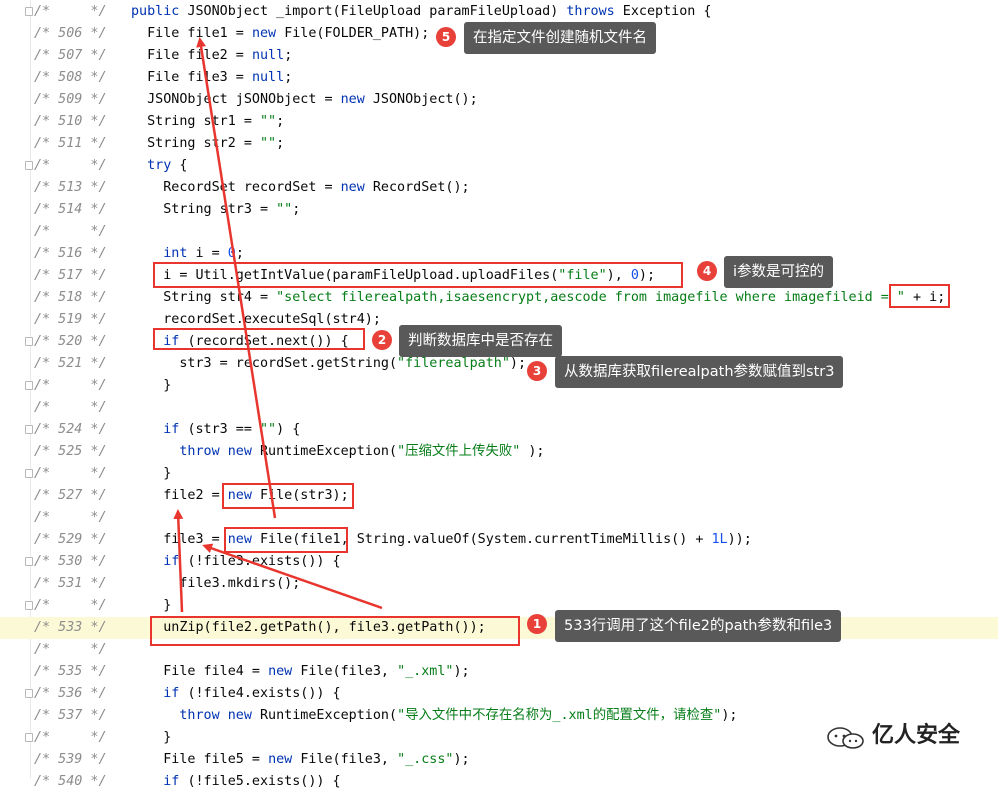 This screenshot has height=793, width=998. Describe the element at coordinates (178, 561) in the screenshot. I see `arrow-to-file2` at that location.